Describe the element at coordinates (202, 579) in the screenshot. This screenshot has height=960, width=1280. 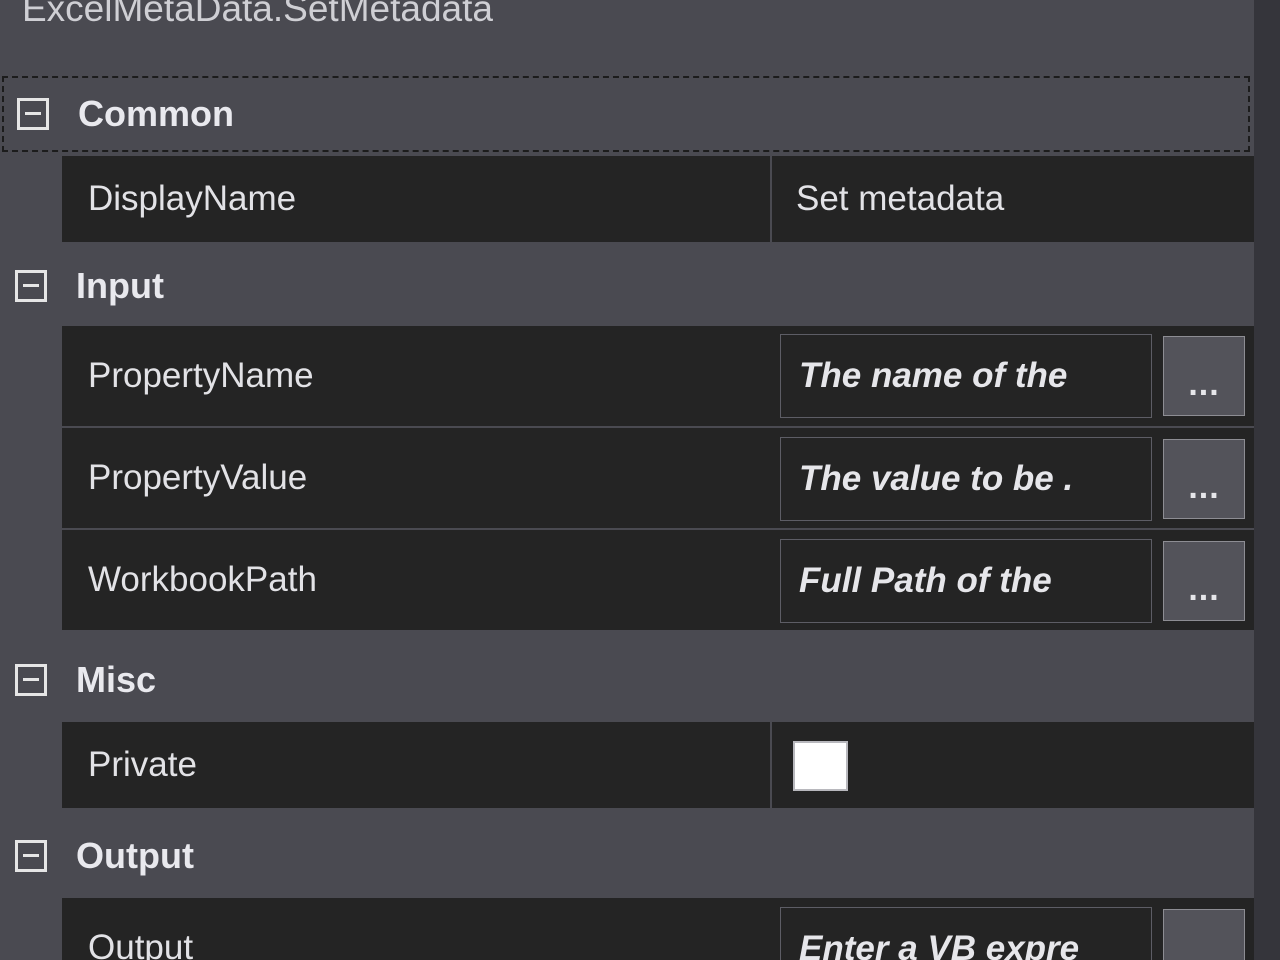
I see `property-label-workbookpath: WorkbookPath` at that location.